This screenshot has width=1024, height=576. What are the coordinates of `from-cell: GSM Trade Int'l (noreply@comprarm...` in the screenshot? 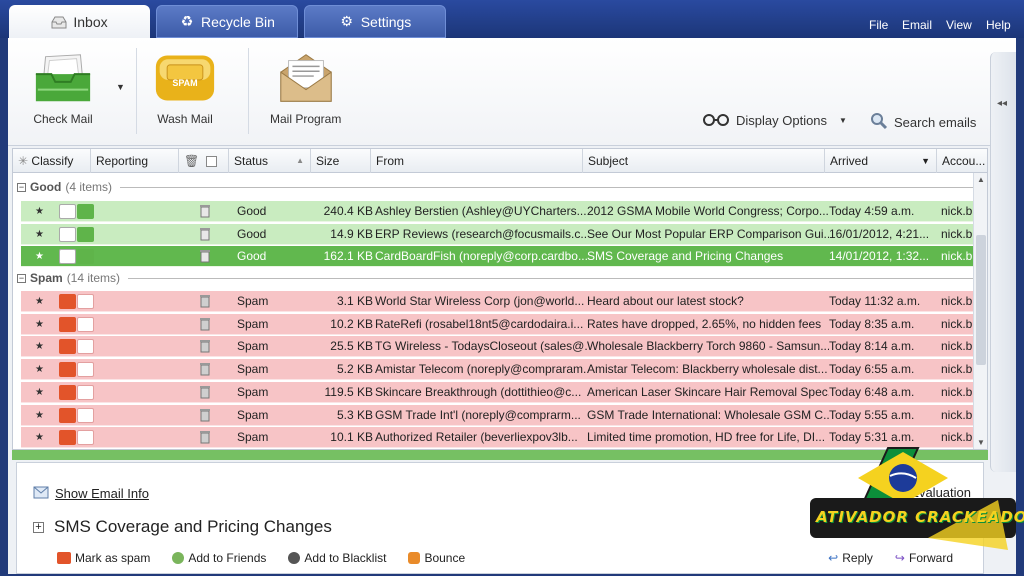 It's located at (478, 414).